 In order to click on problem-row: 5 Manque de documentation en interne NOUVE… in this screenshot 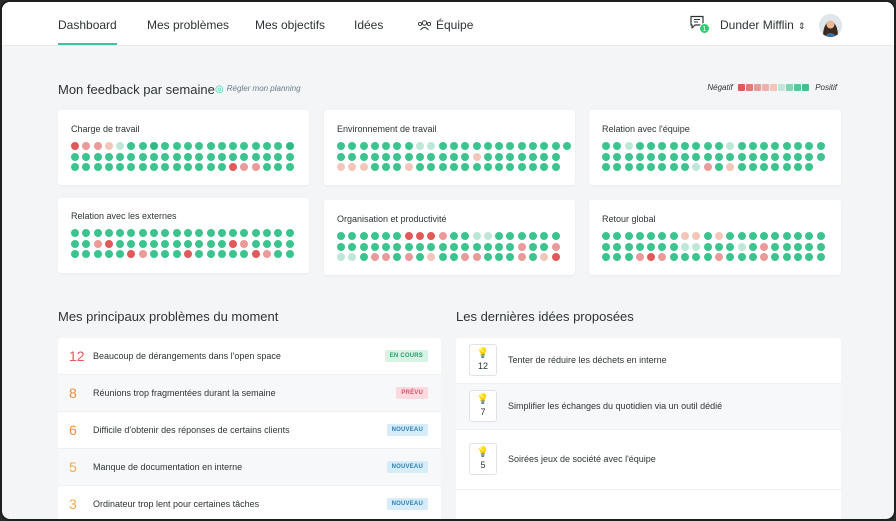, I will do `click(249, 467)`.